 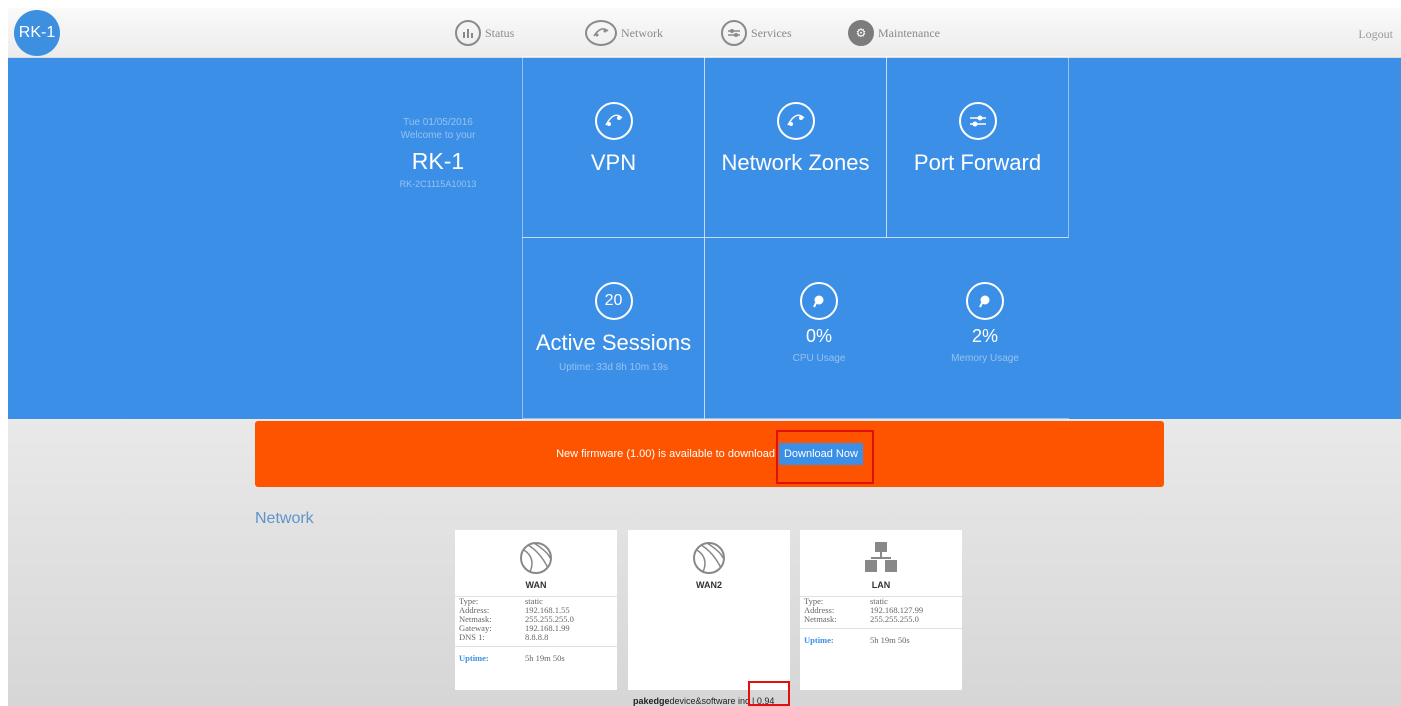 What do you see at coordinates (795, 147) in the screenshot?
I see `network-zones-tile: Network Zones` at bounding box center [795, 147].